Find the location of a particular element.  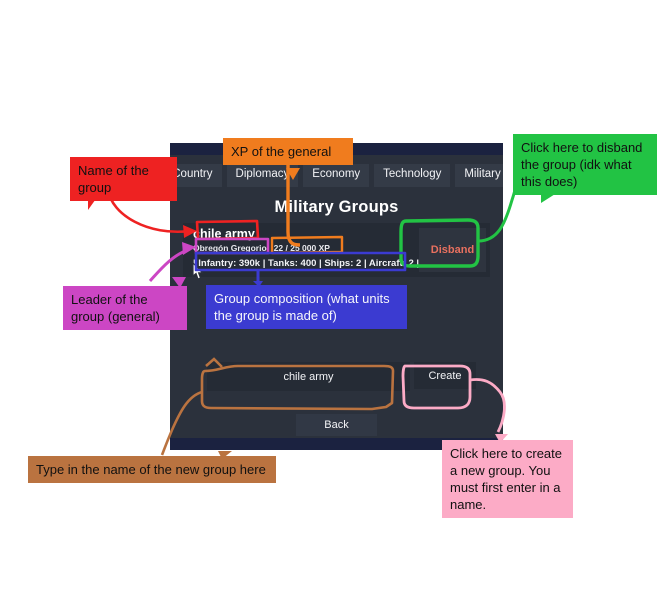

tab-economy: Economy is located at coordinates (336, 175).